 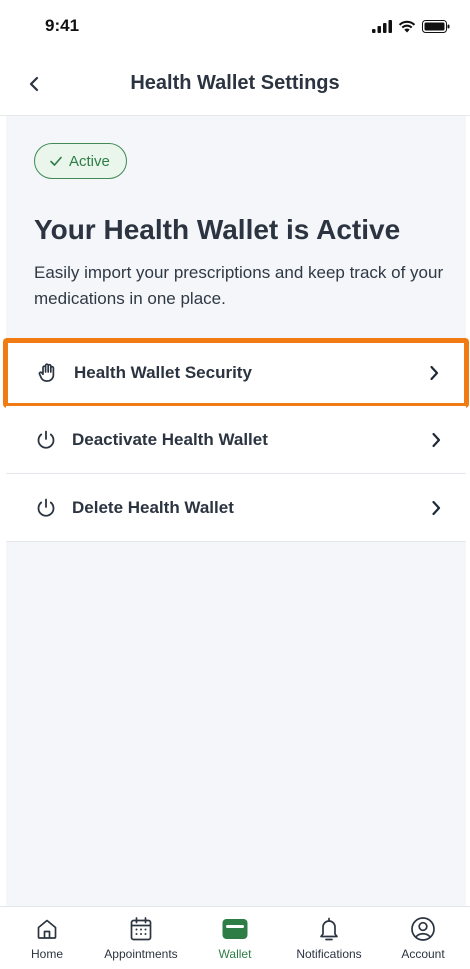 What do you see at coordinates (141, 954) in the screenshot?
I see `tab-label: Appointments` at bounding box center [141, 954].